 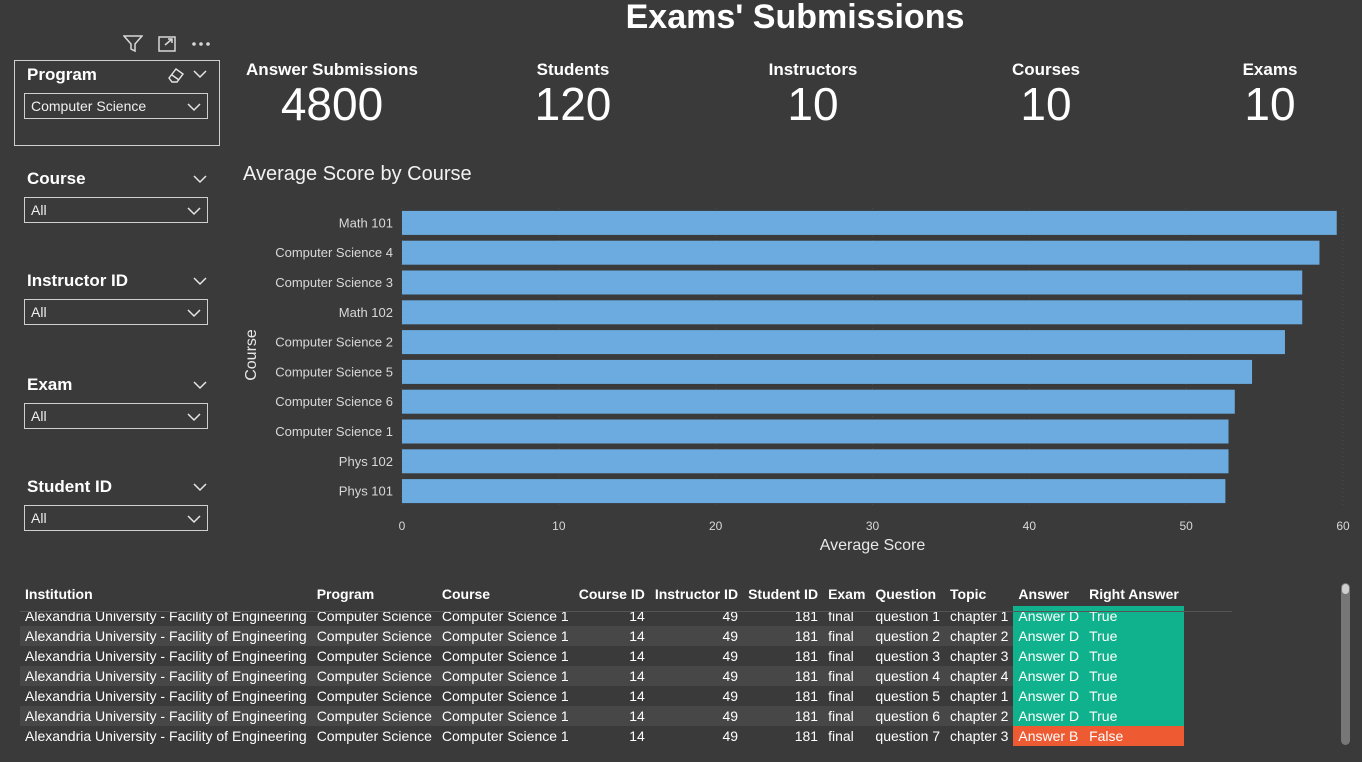 What do you see at coordinates (1345, 664) in the screenshot?
I see `table-scrollbar` at bounding box center [1345, 664].